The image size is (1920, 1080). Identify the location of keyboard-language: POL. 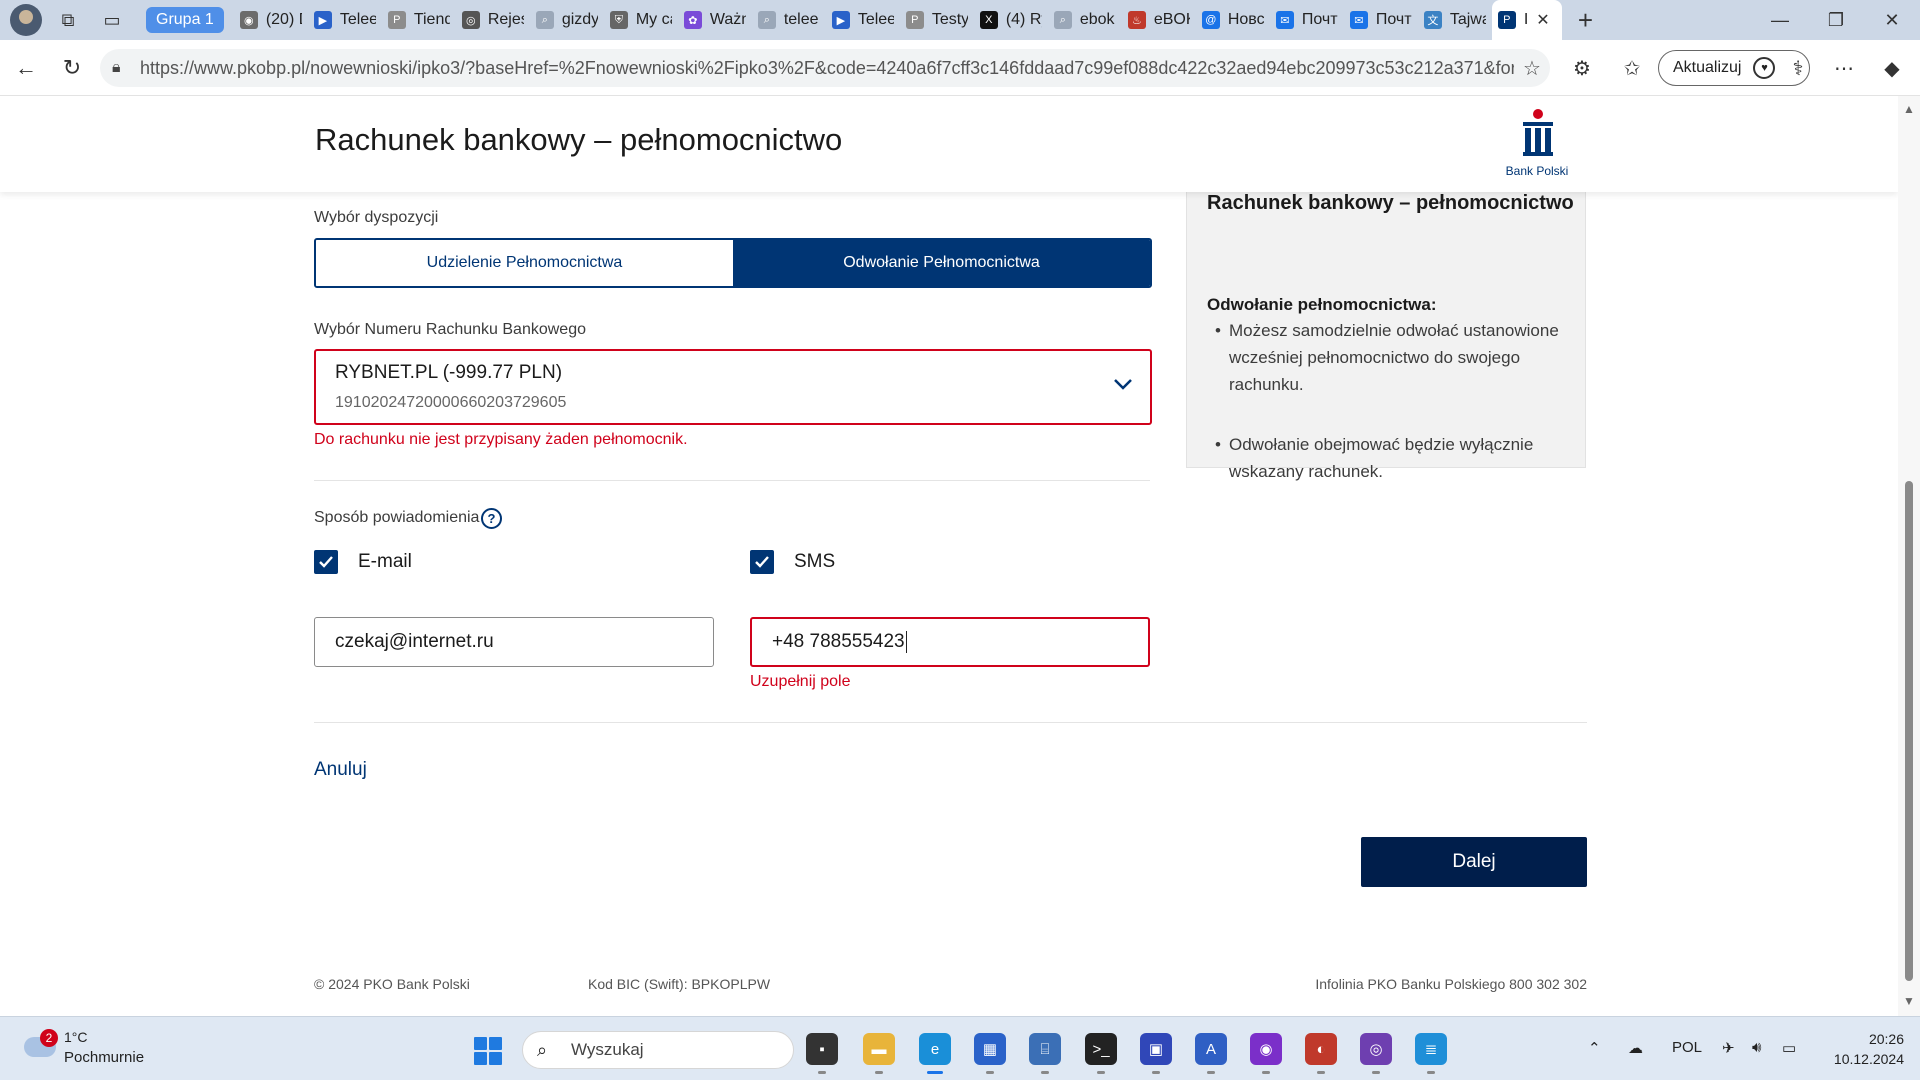
(1687, 1047).